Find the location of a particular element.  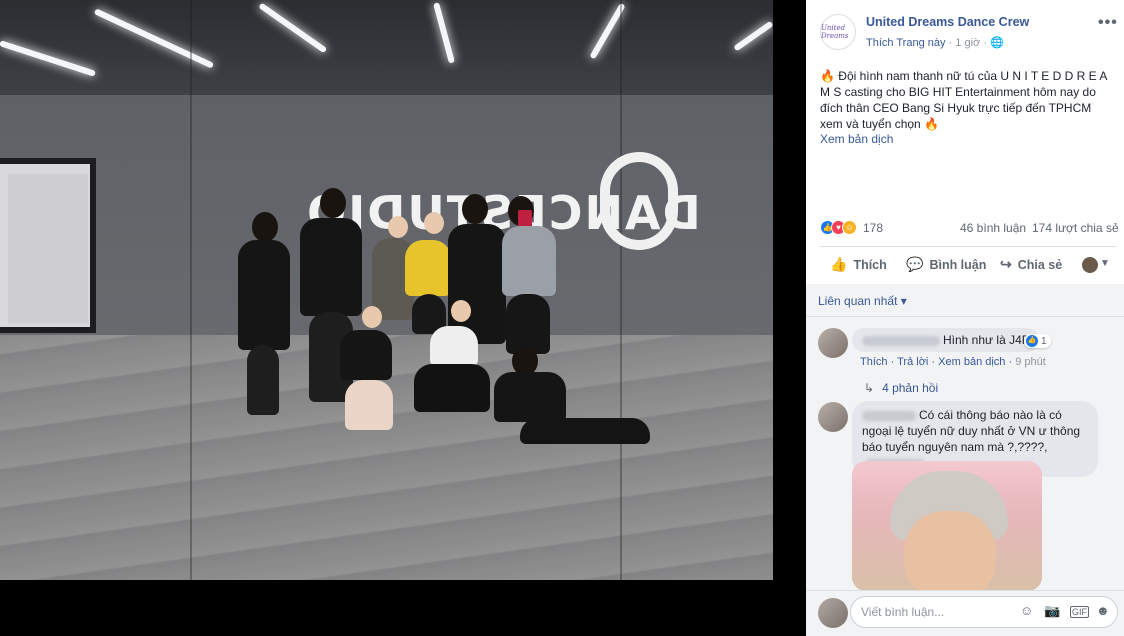

replies-count: 4 phản hồi is located at coordinates (910, 388).